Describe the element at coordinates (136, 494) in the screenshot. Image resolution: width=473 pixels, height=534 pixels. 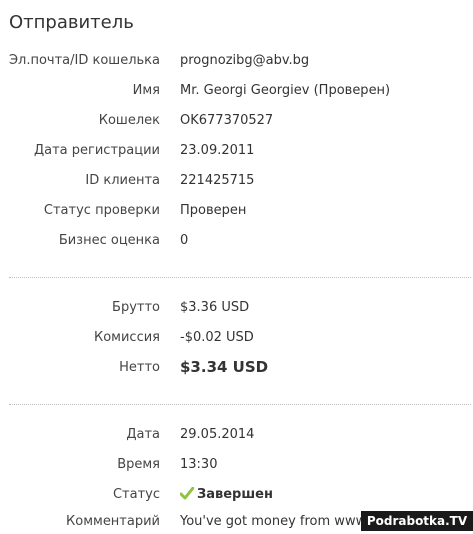
I see `status-label: Статус` at that location.